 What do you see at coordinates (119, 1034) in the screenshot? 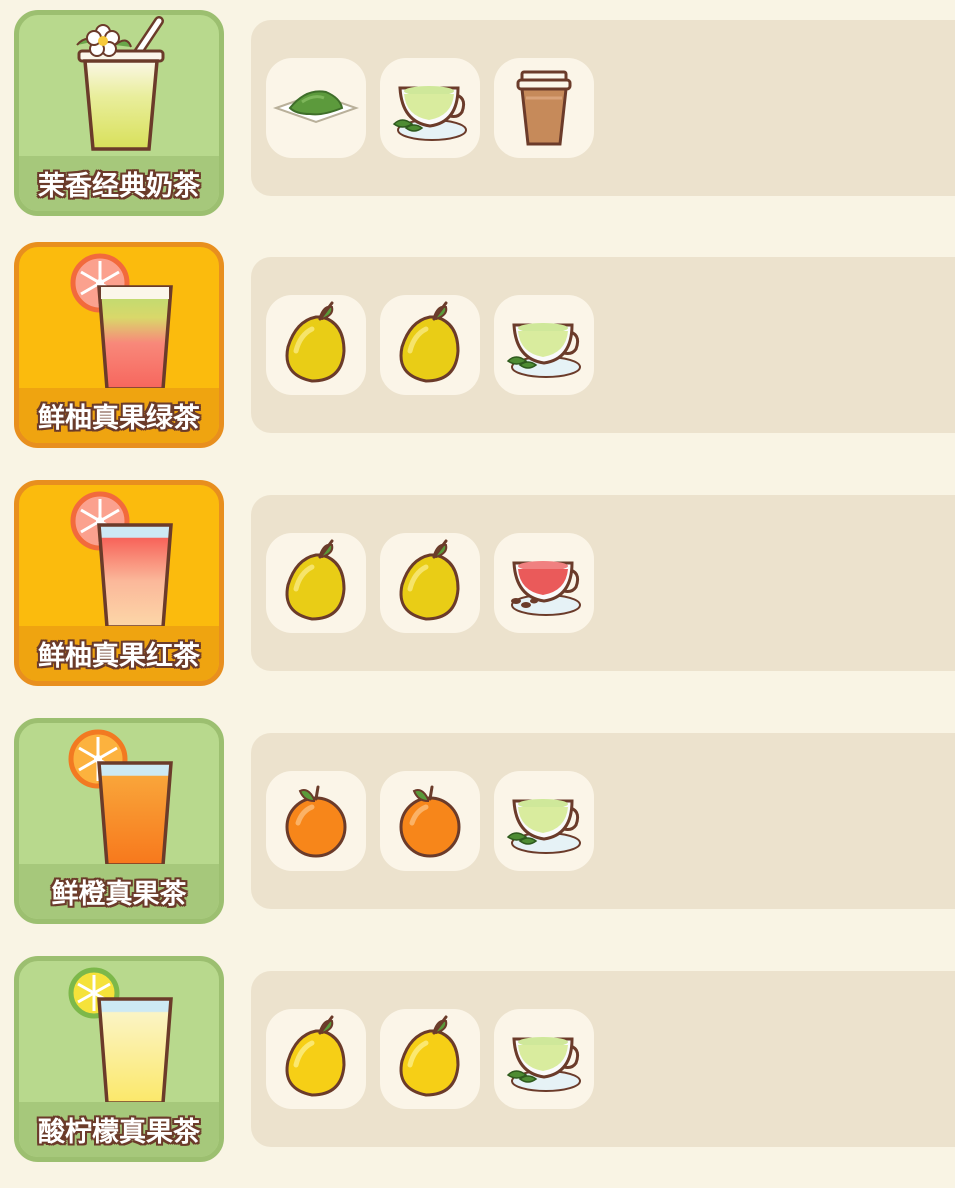
I see `lemon-fruit-tea-icon` at bounding box center [119, 1034].